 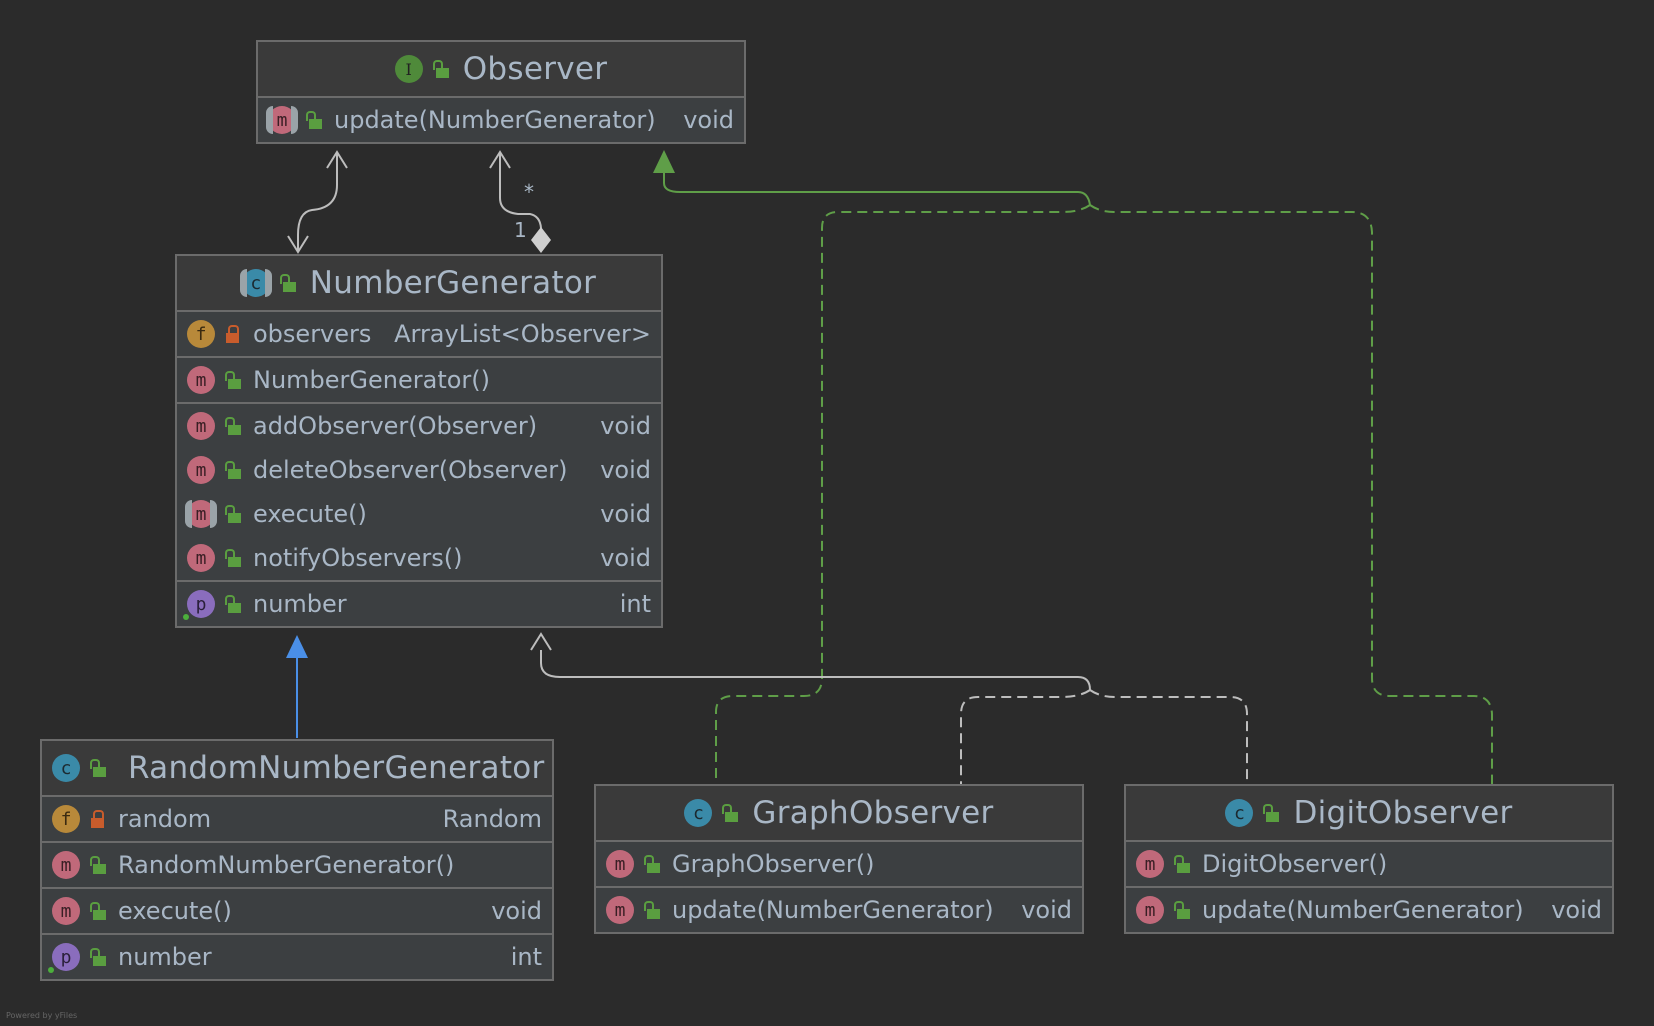 I want to click on constructors-section: m GraphObserver(), so click(x=839, y=865).